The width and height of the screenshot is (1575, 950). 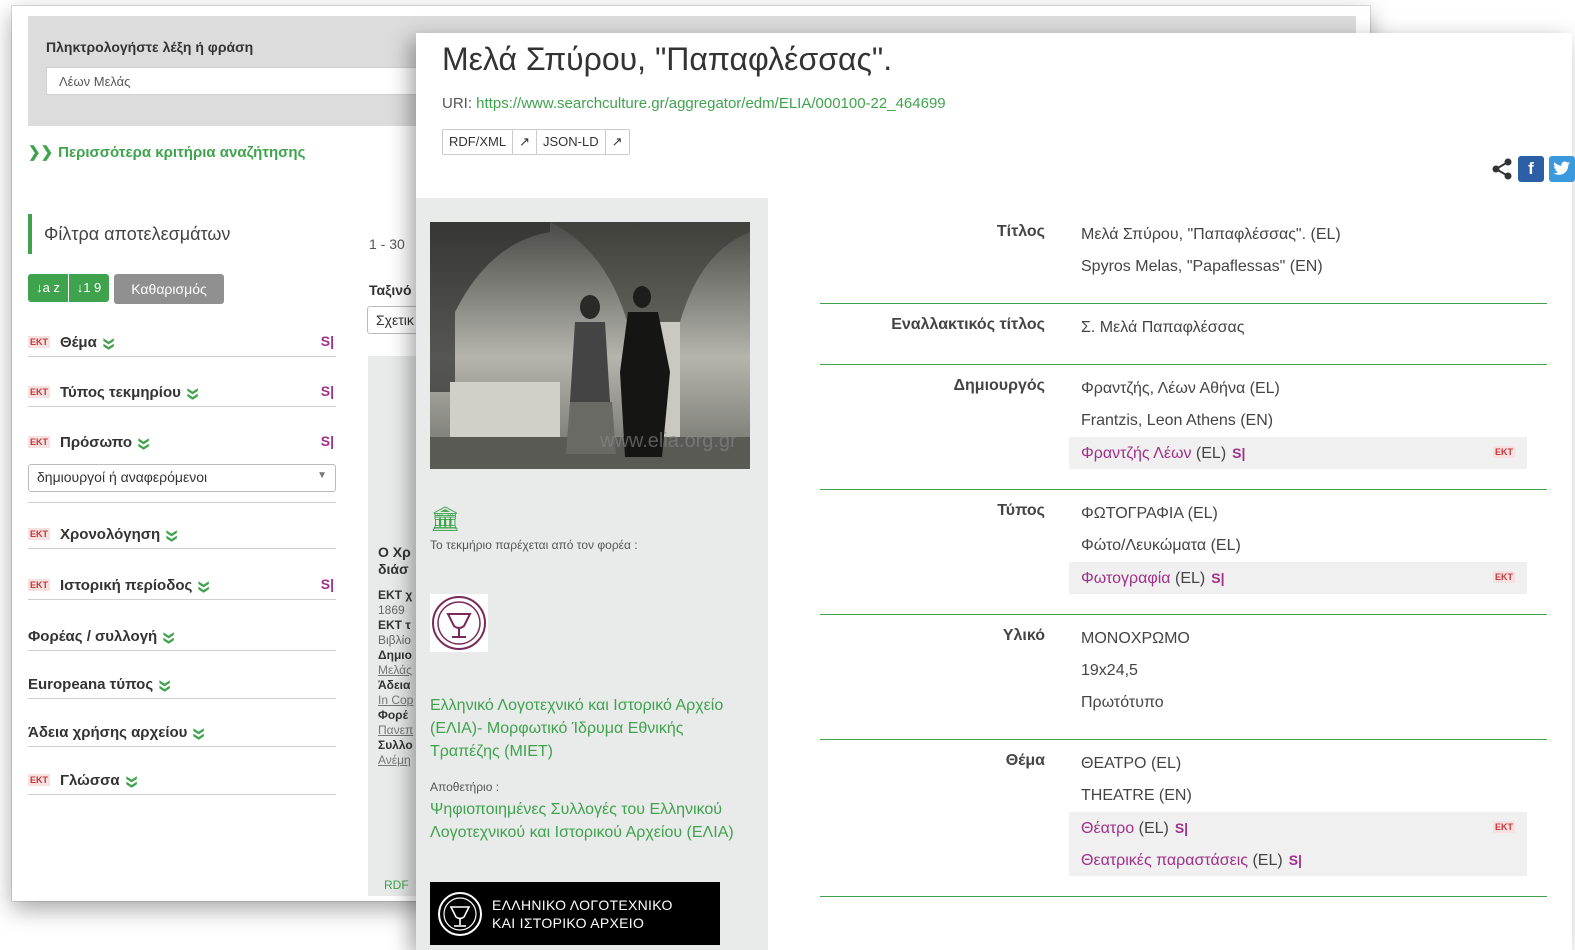 I want to click on share-area: f, so click(x=1533, y=169).